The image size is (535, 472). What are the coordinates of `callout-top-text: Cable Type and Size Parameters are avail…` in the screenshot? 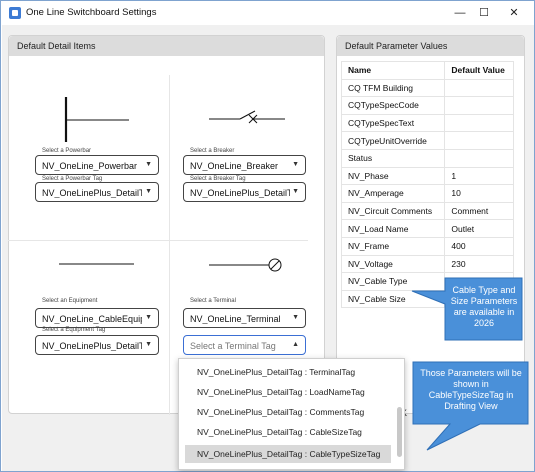 It's located at (484, 306).